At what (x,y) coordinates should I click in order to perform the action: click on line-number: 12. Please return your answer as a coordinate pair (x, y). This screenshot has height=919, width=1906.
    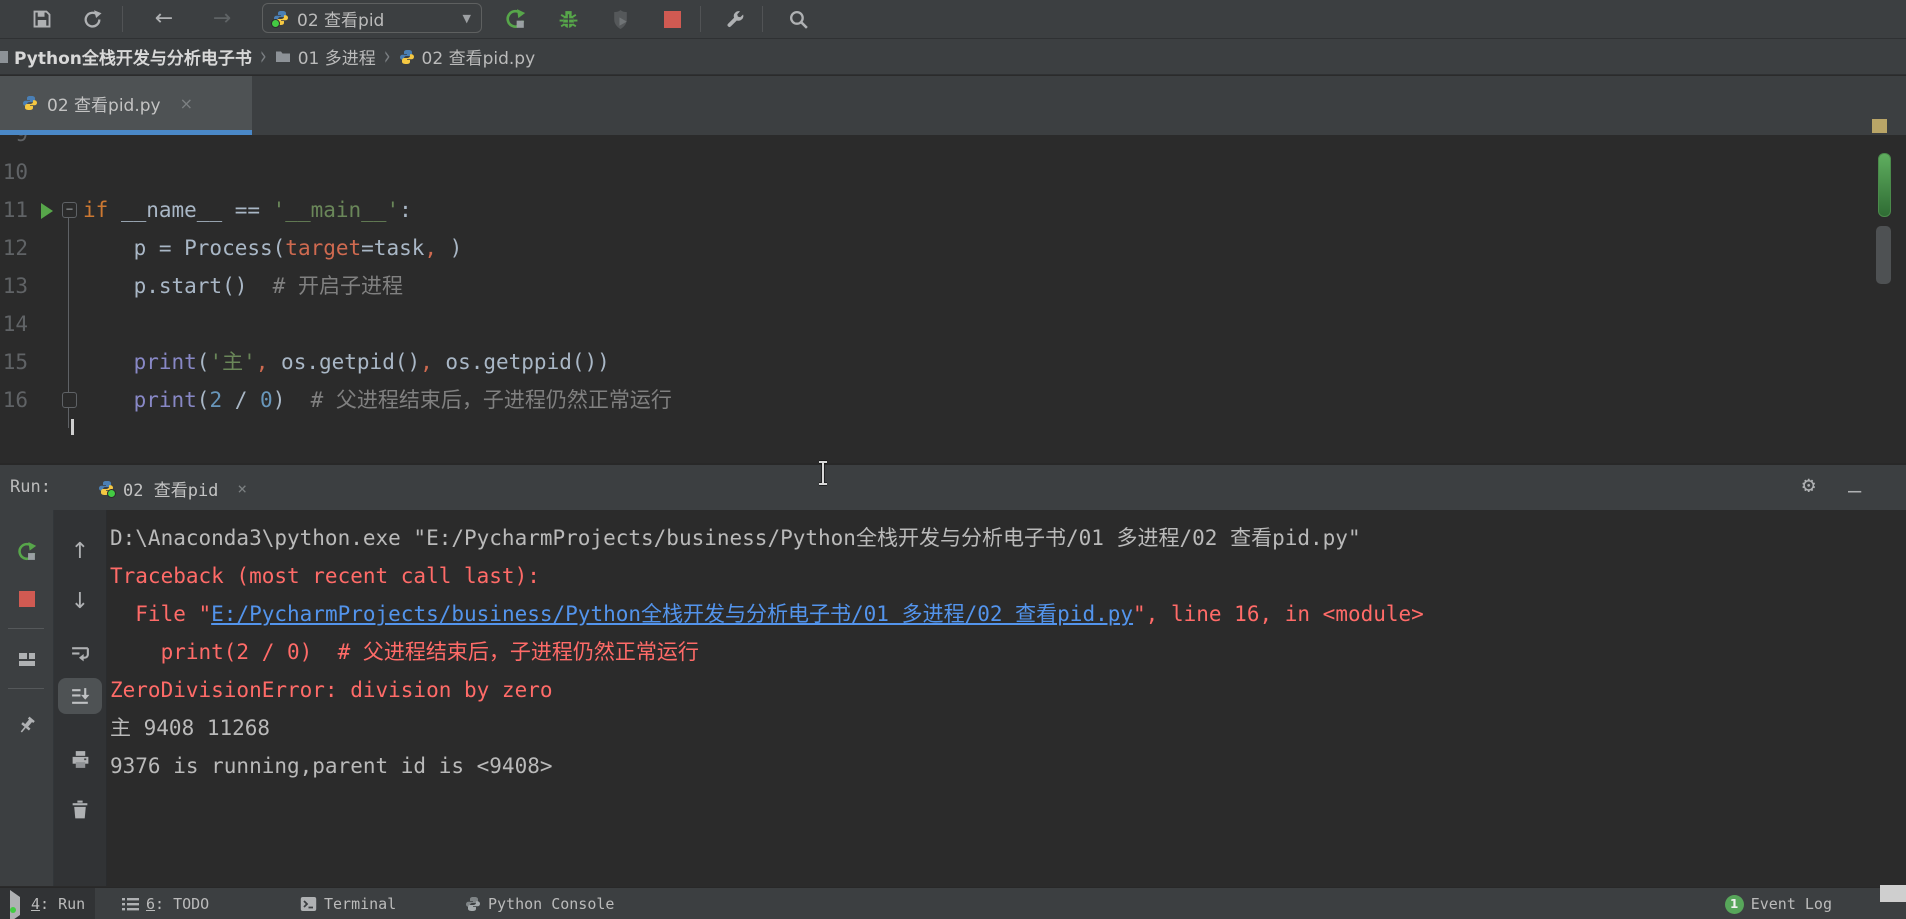
    Looking at the image, I should click on (15, 248).